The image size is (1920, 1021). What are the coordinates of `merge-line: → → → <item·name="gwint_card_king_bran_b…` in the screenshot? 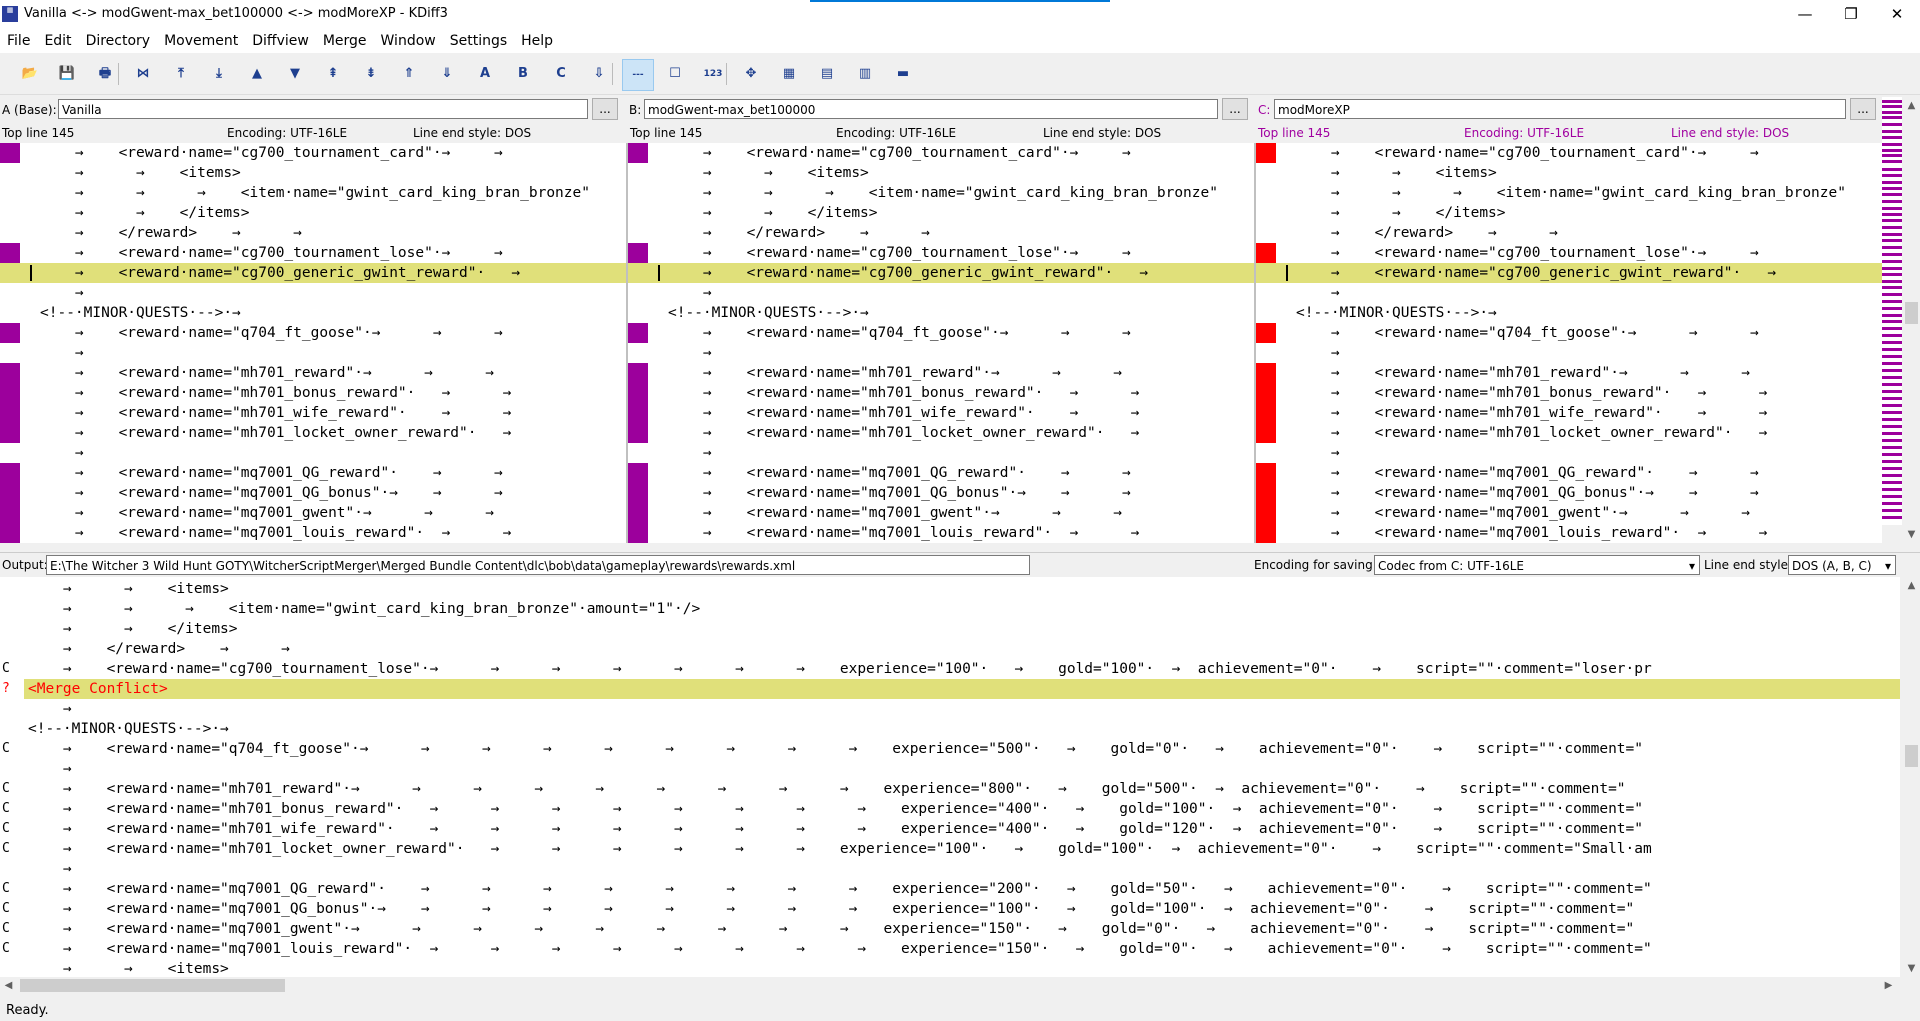 It's located at (364, 609).